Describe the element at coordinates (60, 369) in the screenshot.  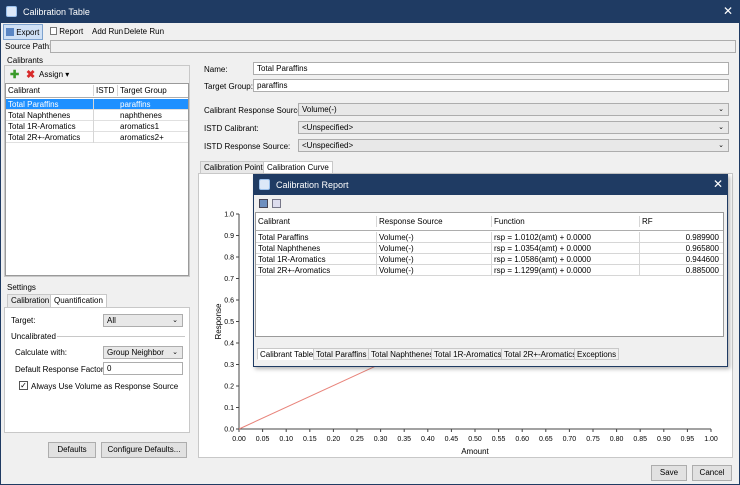
I see `default-rf-label: Default Response Factor:` at that location.